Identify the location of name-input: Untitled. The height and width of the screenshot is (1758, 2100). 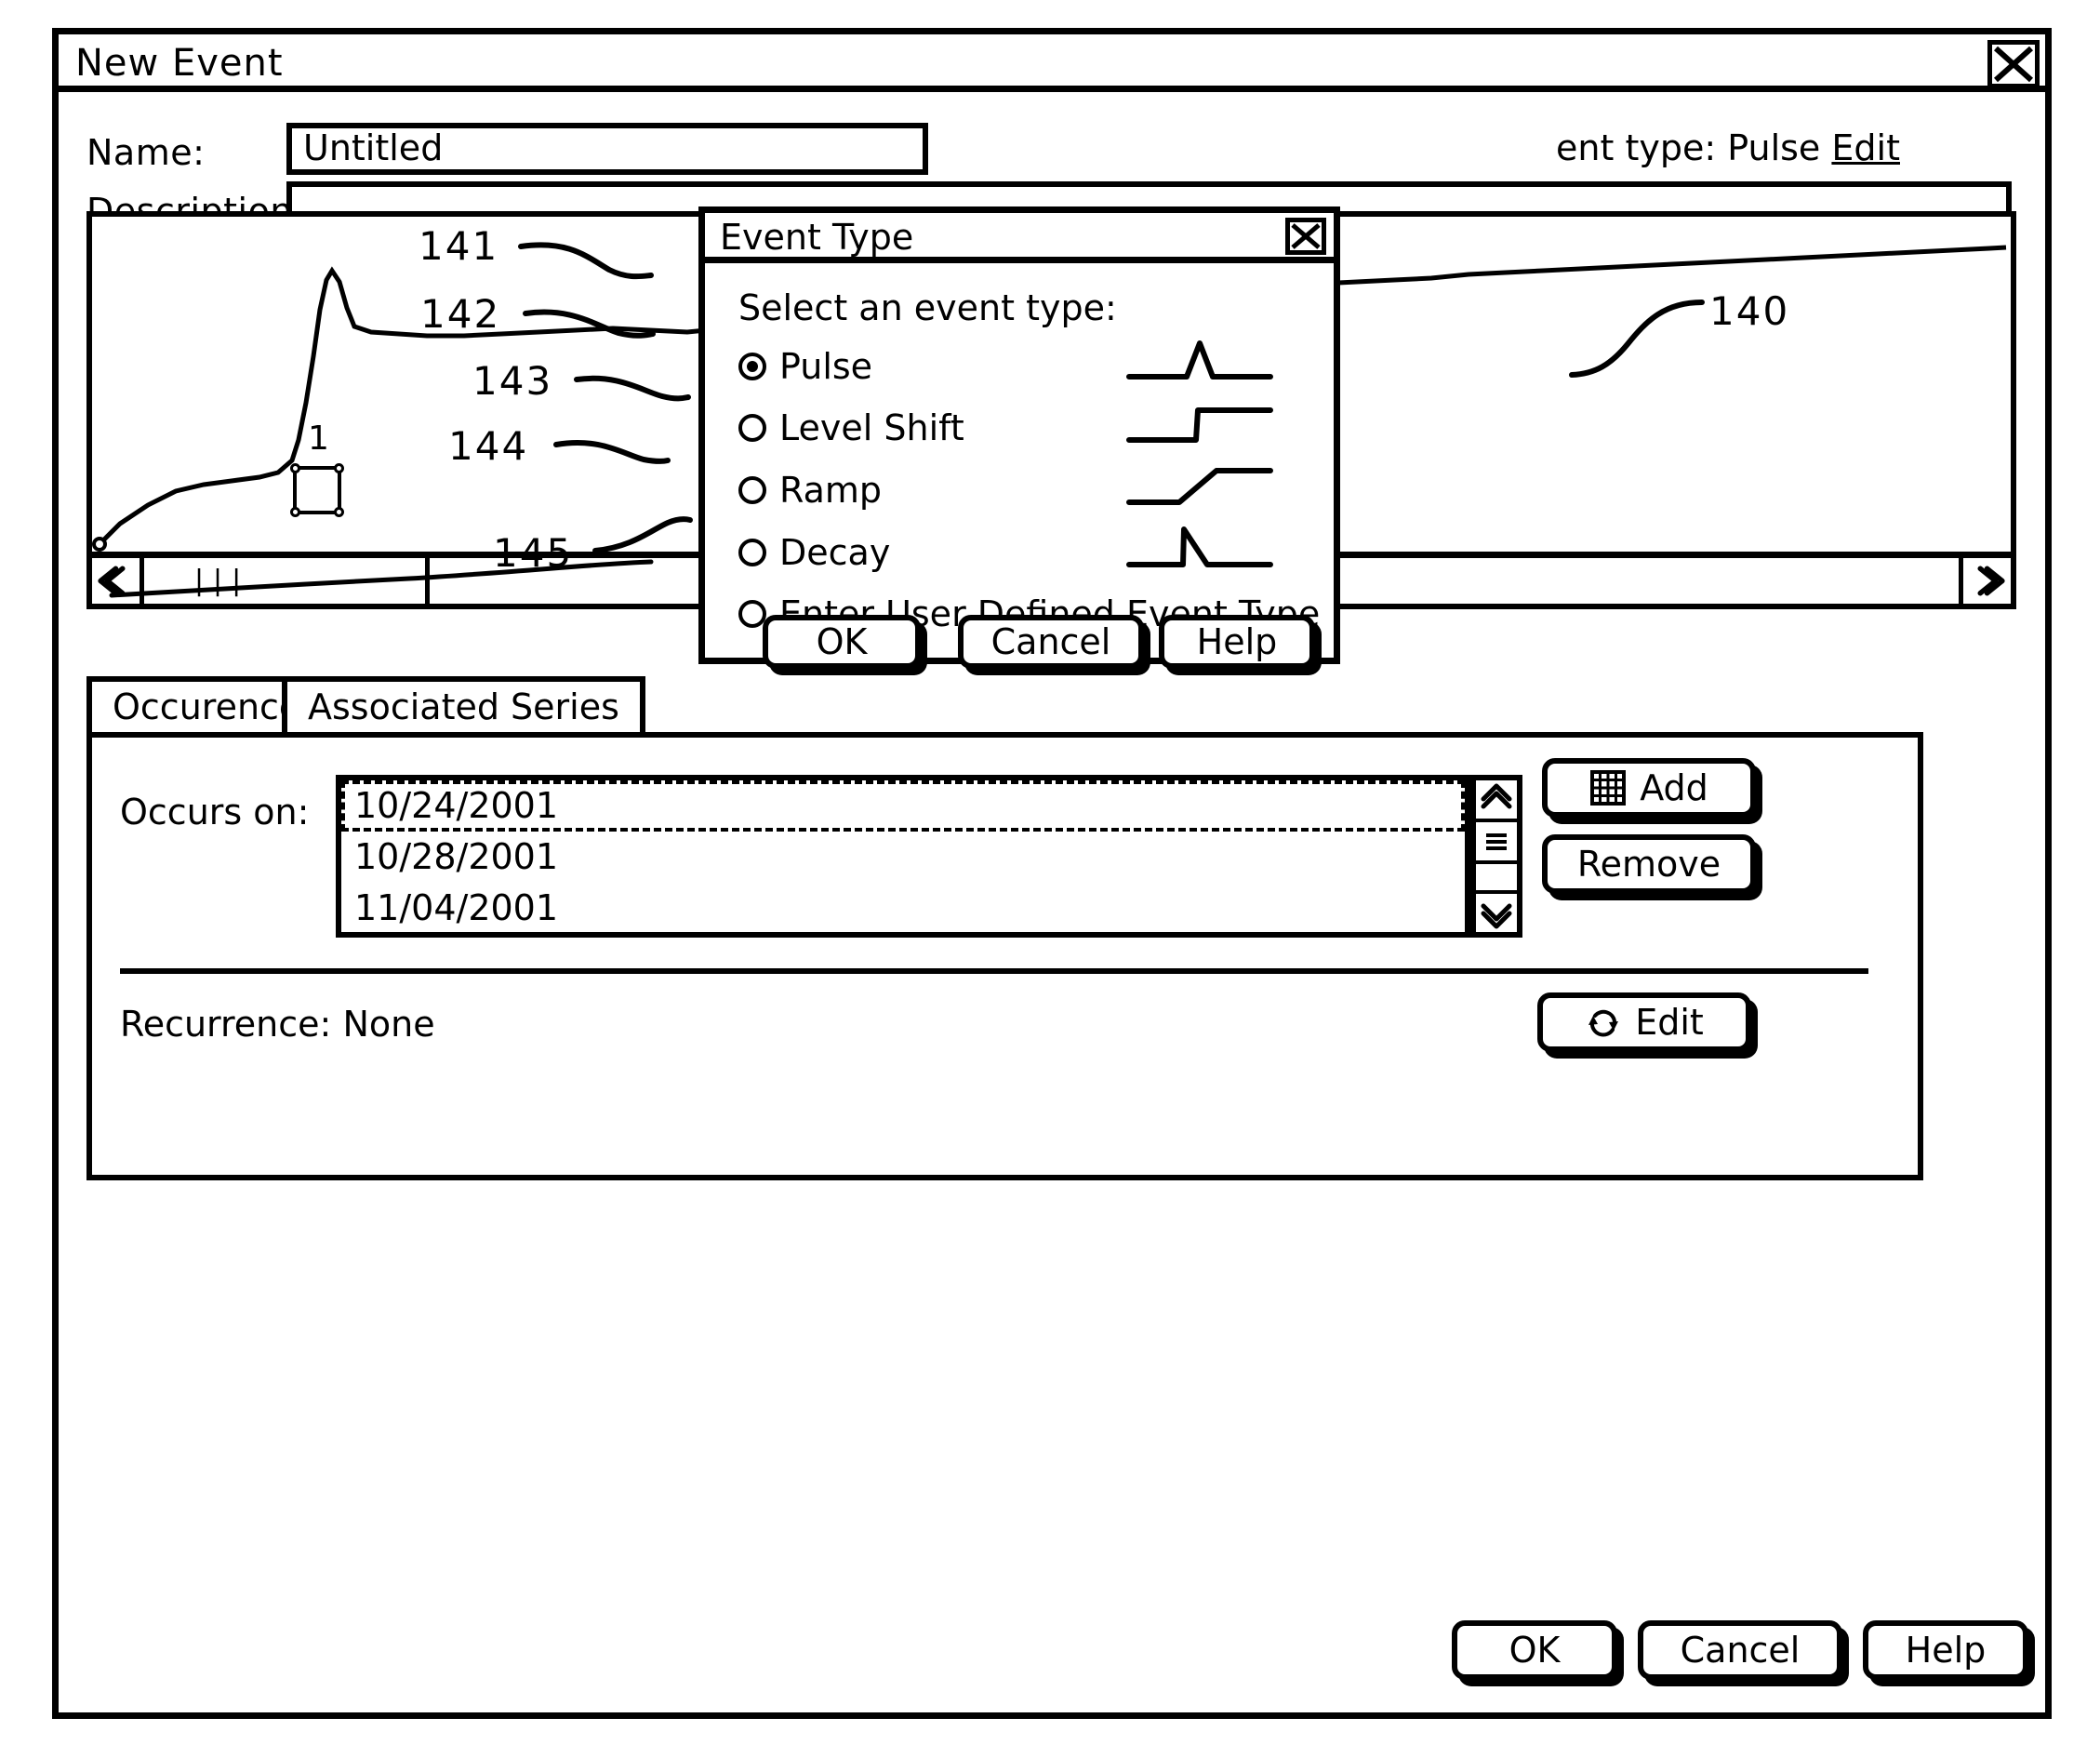
(607, 149).